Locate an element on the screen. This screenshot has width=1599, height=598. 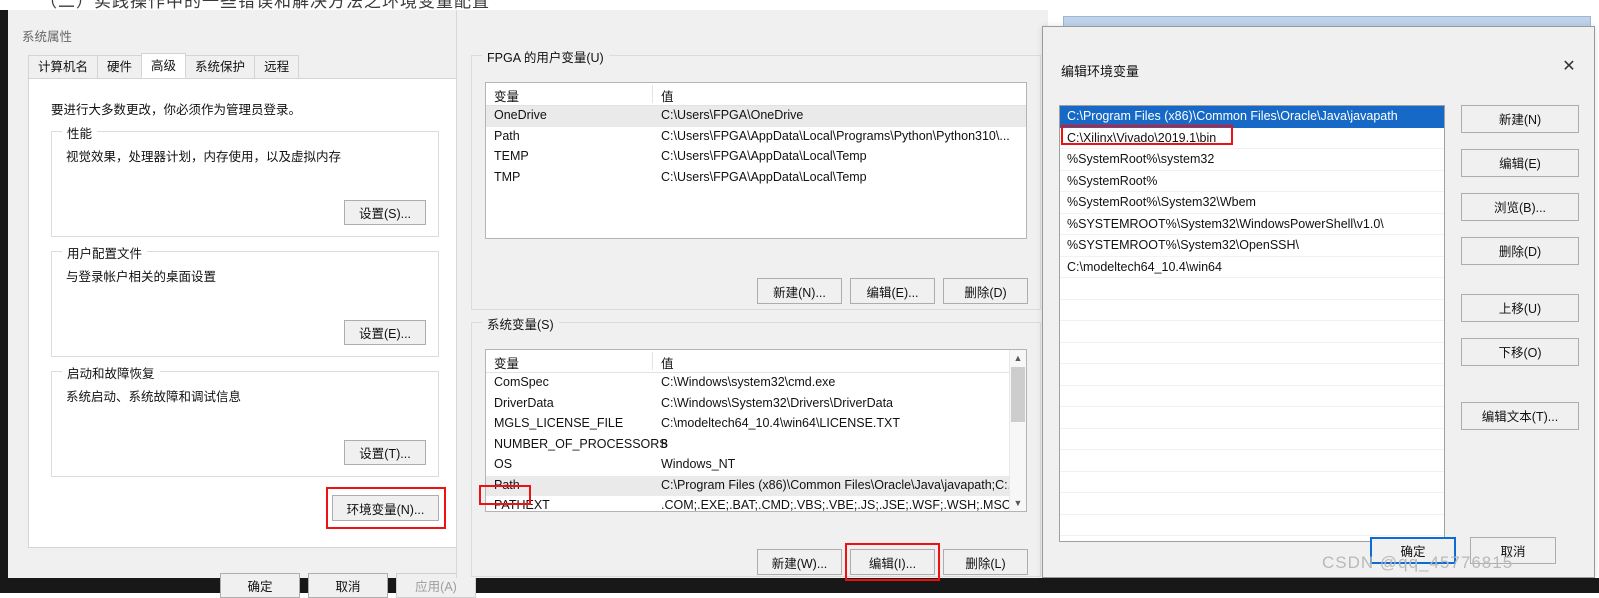
close-icon: ✕ is located at coordinates (1569, 67).